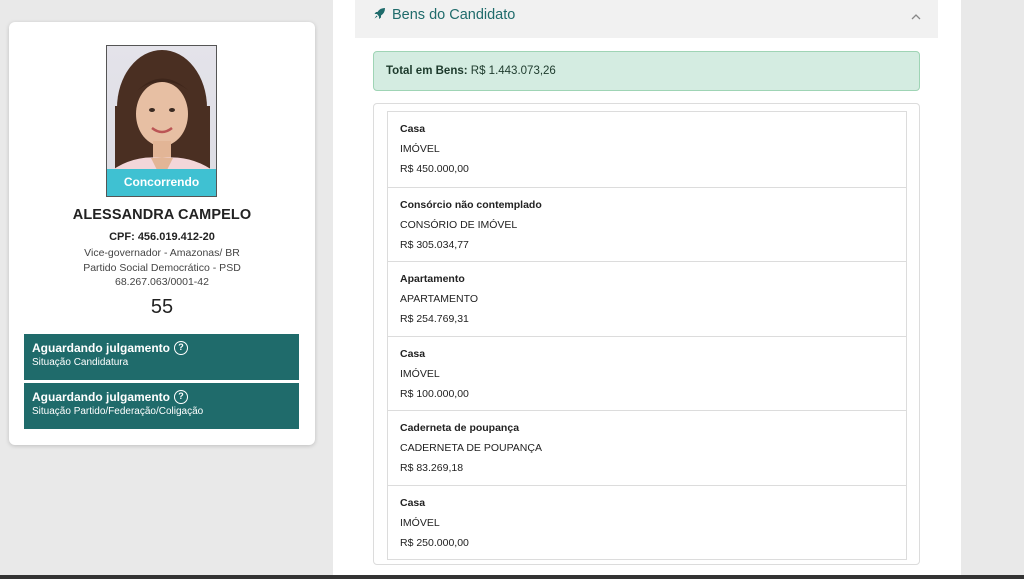  What do you see at coordinates (647, 373) in the screenshot?
I see `list-item: Casa IMÓVEL R$ 100.000,00` at bounding box center [647, 373].